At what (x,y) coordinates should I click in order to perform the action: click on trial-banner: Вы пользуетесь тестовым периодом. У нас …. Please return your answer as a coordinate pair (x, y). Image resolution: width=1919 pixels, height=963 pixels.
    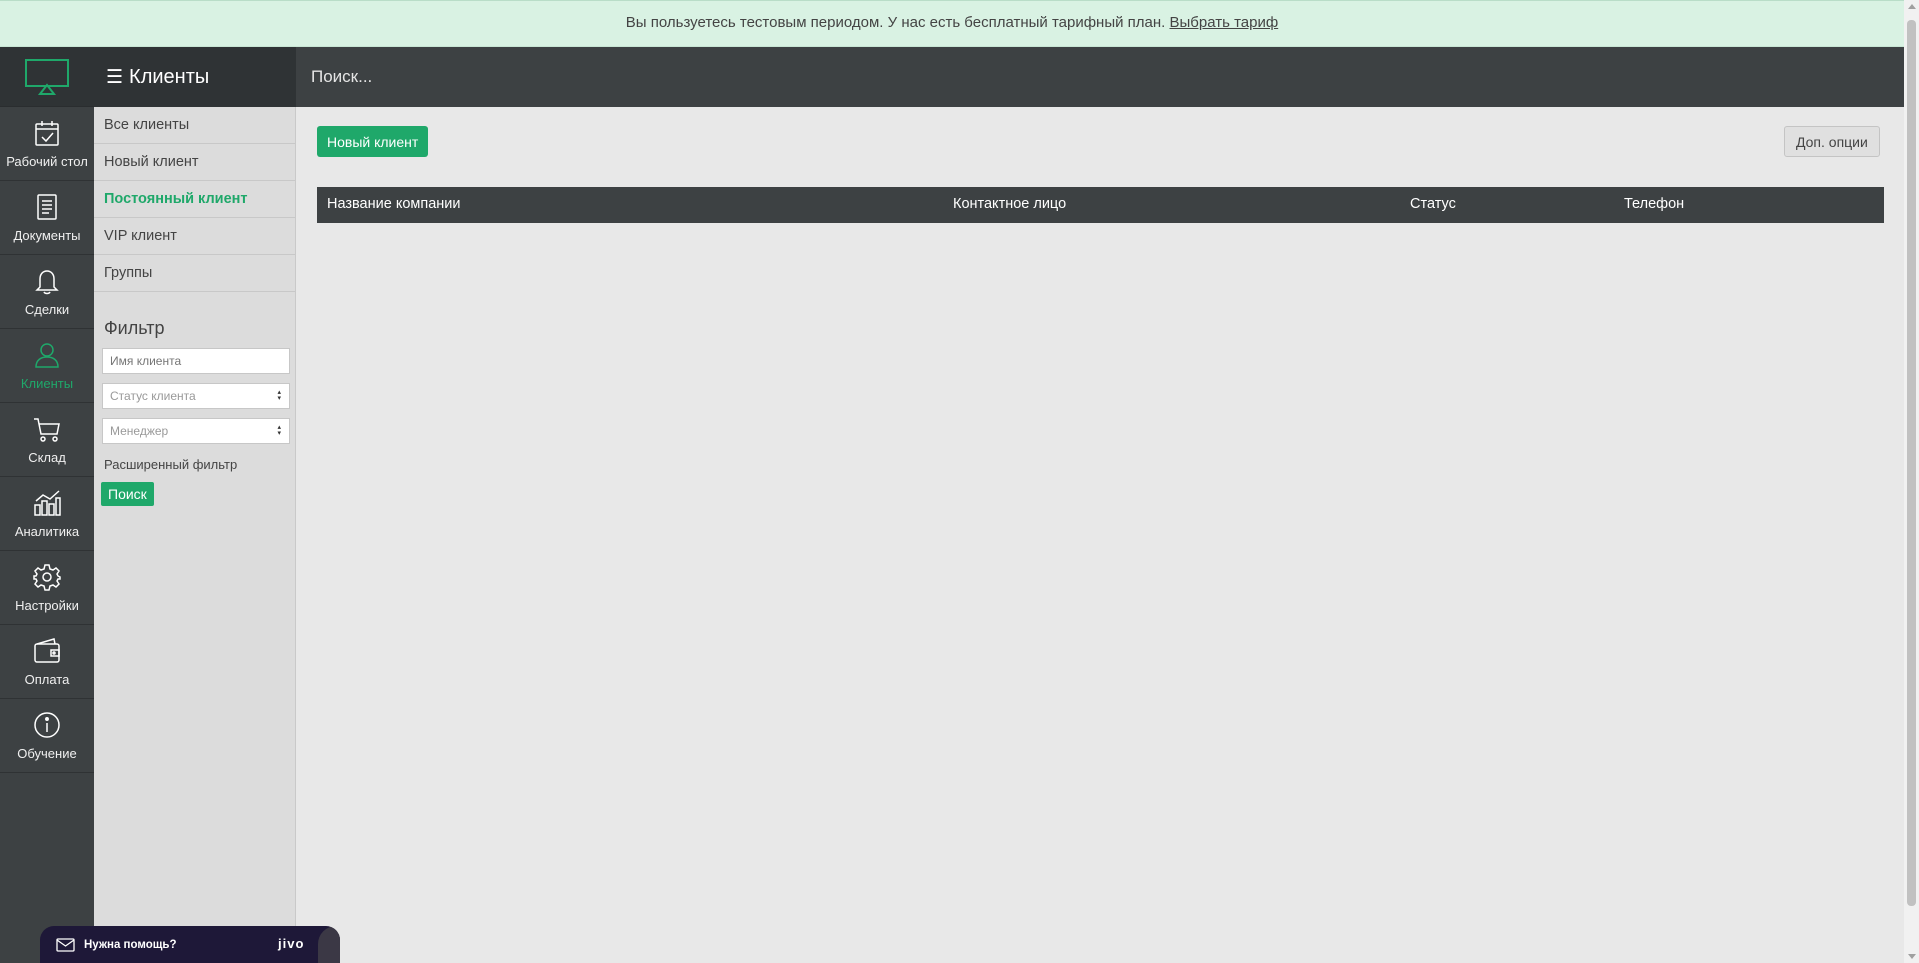
    Looking at the image, I should click on (952, 23).